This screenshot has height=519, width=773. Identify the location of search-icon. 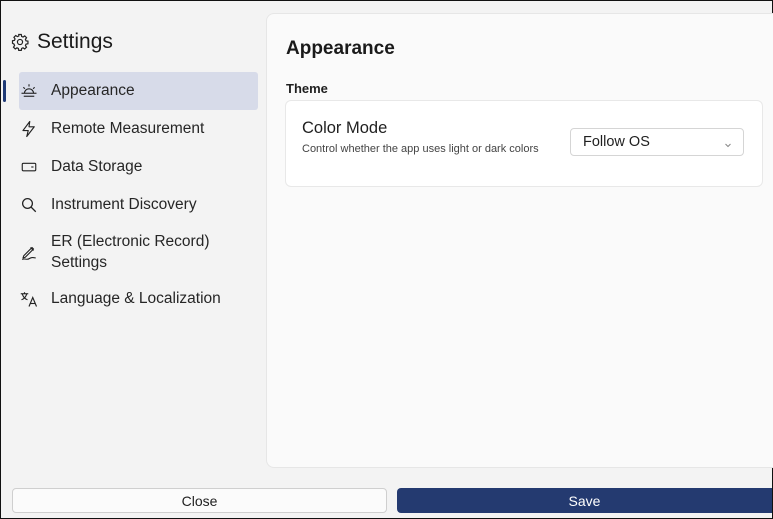
(29, 205).